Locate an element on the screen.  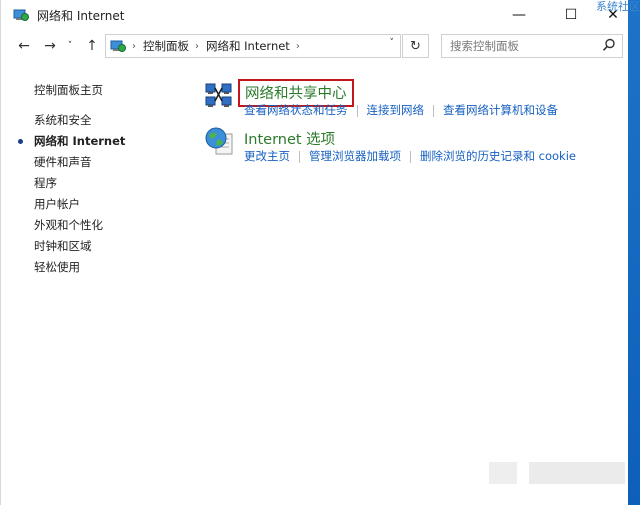
sidebar-item-hardware-sound: 硬件和声音 is located at coordinates (104, 162).